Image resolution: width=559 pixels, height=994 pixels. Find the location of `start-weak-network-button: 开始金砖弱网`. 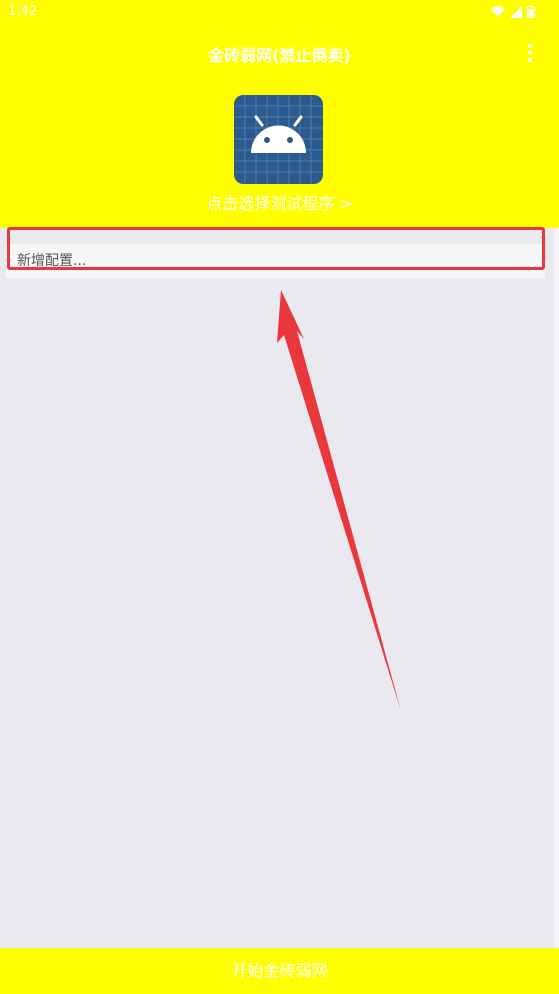

start-weak-network-button: 开始金砖弱网 is located at coordinates (279, 971).